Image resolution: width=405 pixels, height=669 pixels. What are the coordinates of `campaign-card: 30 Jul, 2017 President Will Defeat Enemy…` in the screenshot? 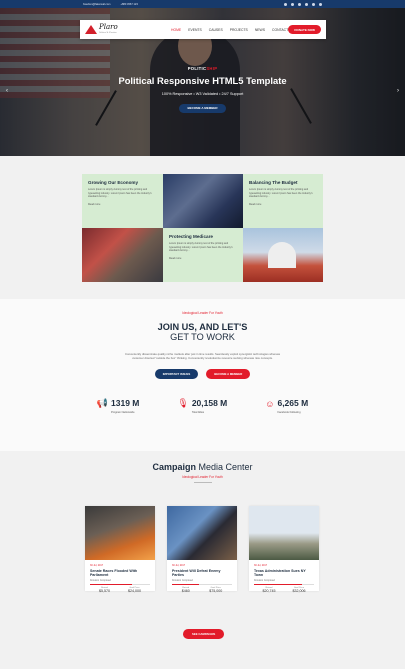 It's located at (202, 549).